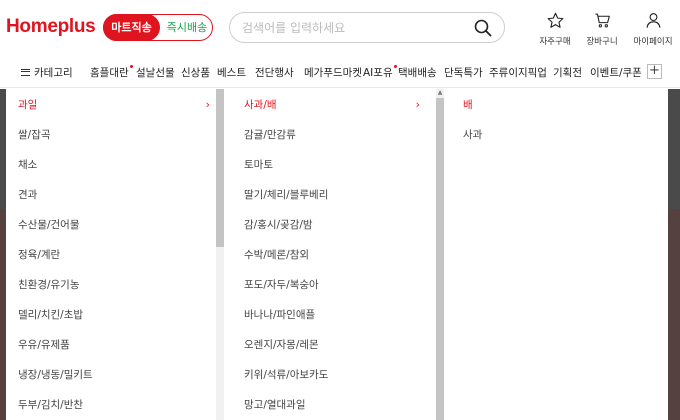 The image size is (680, 420). Describe the element at coordinates (131, 27) in the screenshot. I see `mart-delivery-tab: 마트직송` at that location.